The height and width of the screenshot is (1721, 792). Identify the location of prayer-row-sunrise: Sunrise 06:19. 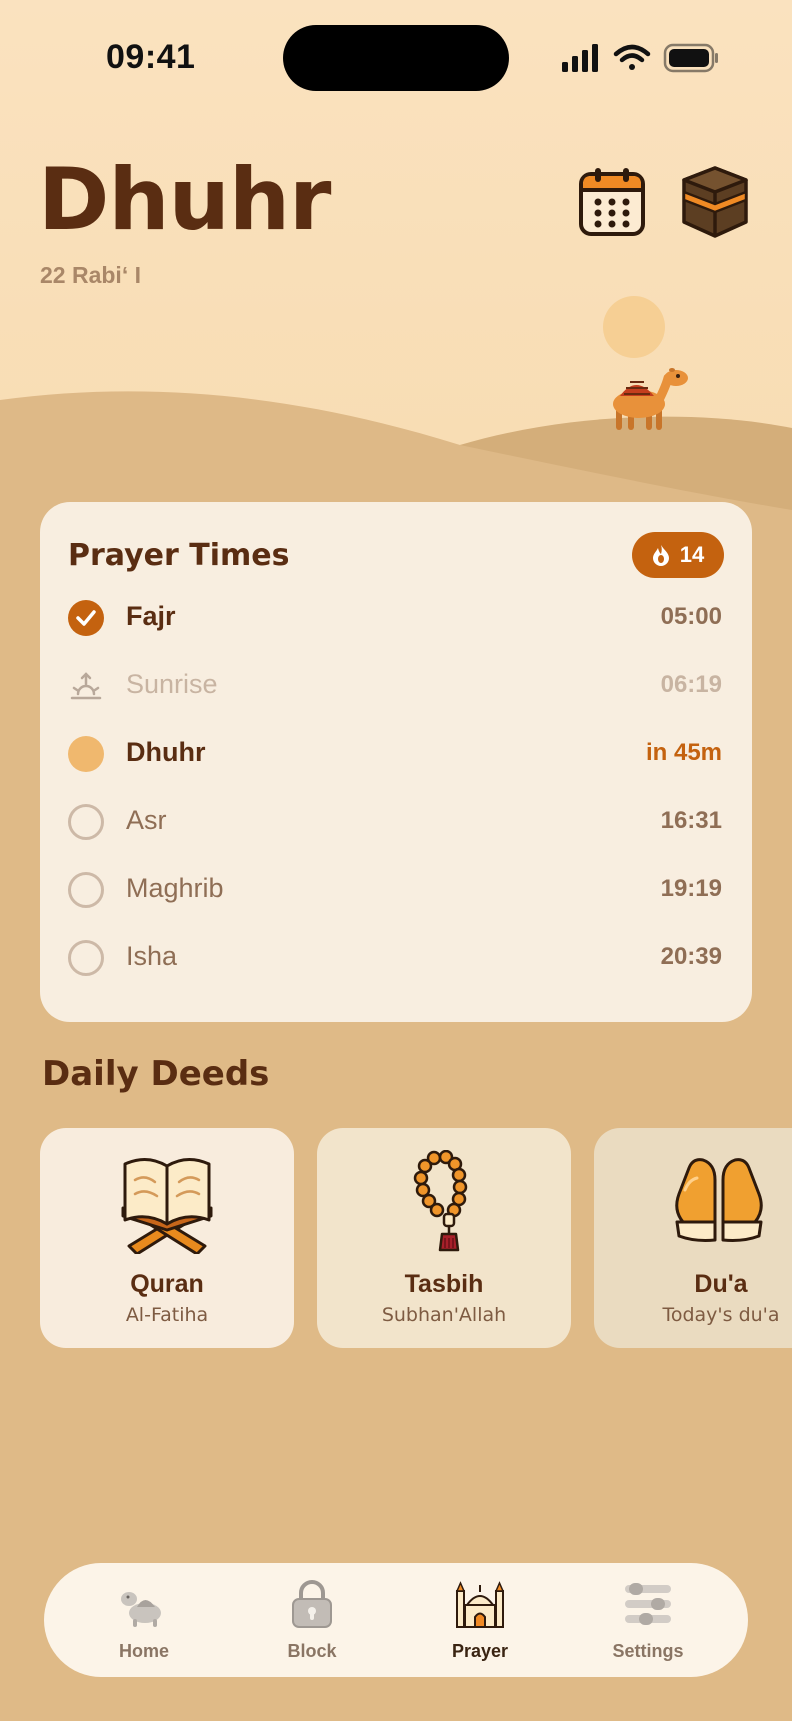
(396, 686).